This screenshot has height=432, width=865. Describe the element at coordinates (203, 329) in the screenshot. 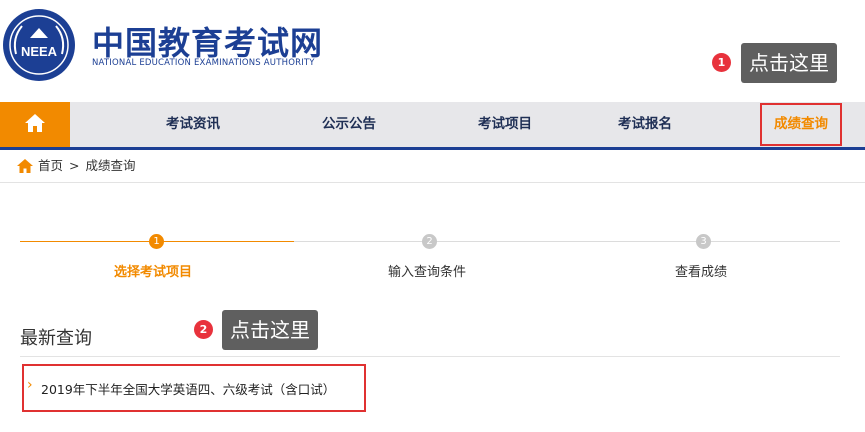

I see `callout-badge-2: 2` at that location.